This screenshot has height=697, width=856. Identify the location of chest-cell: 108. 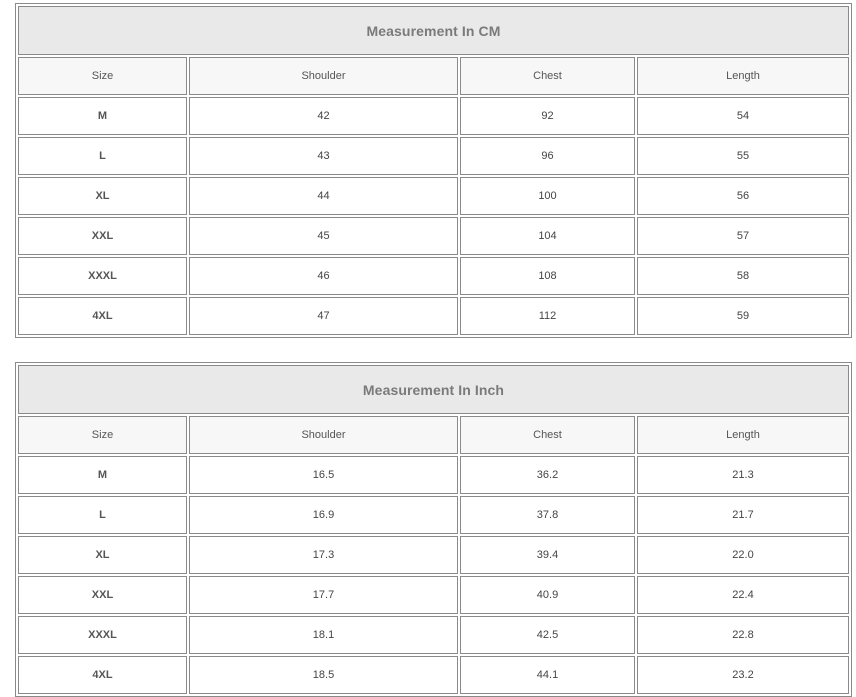
(547, 276).